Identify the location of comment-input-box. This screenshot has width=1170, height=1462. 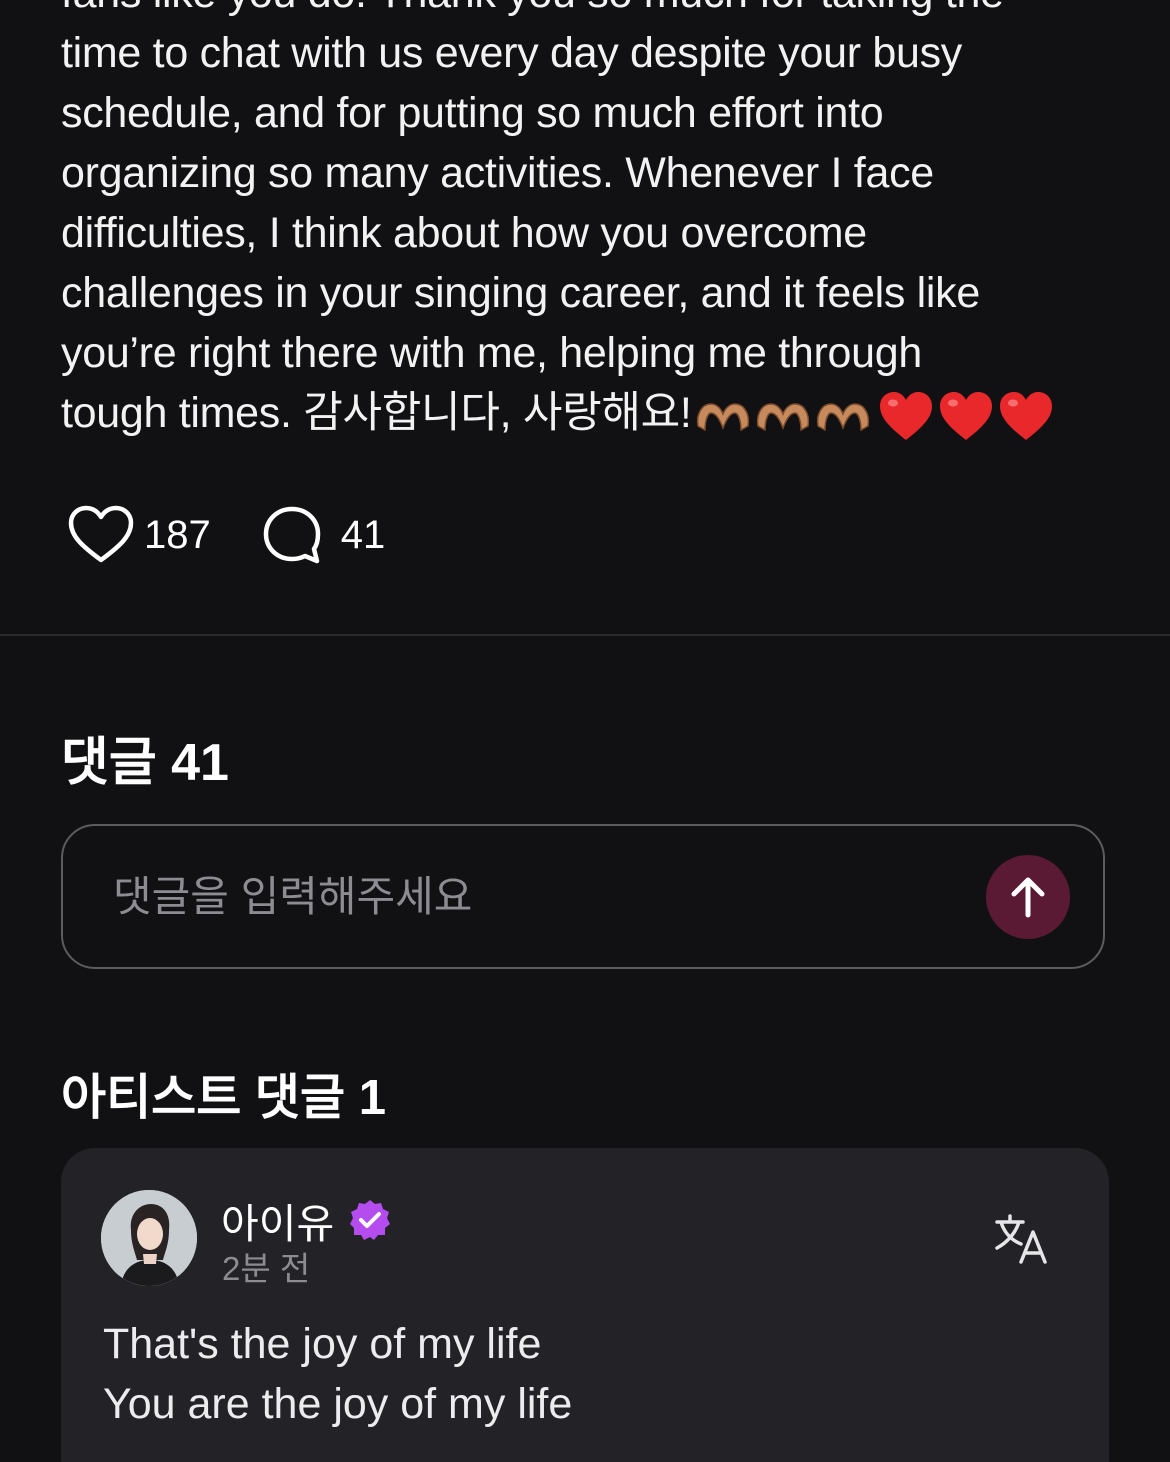
(583, 896).